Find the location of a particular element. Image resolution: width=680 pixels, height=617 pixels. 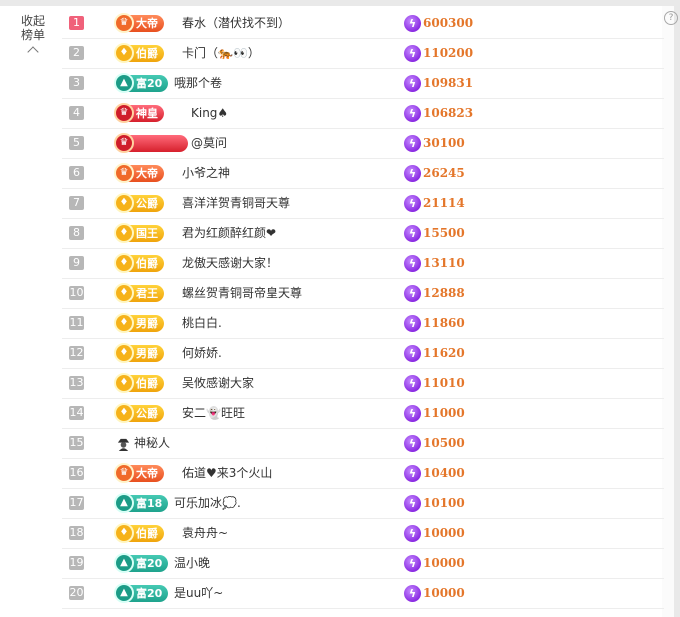

ranking-row: 1 ♛ 大帝 春水（潜伏找不到） ϟ 600300 is located at coordinates (363, 24).